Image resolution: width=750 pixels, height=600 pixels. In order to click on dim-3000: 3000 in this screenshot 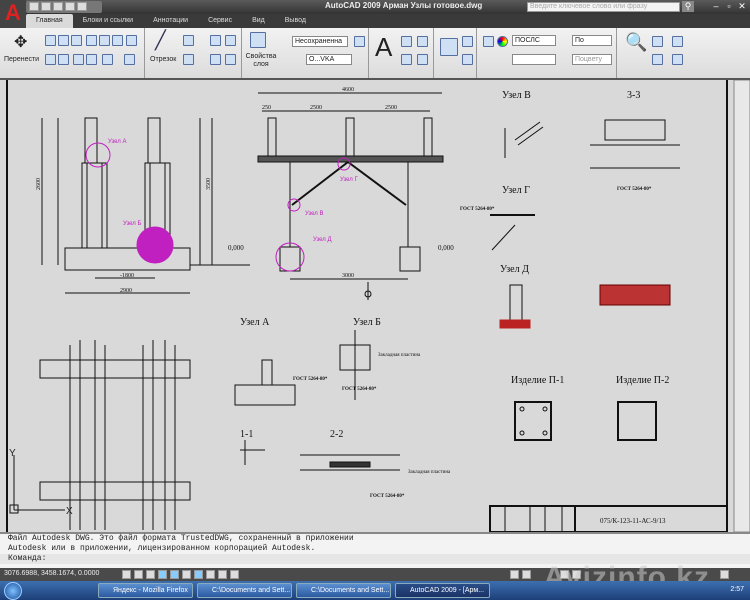, I will do `click(348, 276)`.